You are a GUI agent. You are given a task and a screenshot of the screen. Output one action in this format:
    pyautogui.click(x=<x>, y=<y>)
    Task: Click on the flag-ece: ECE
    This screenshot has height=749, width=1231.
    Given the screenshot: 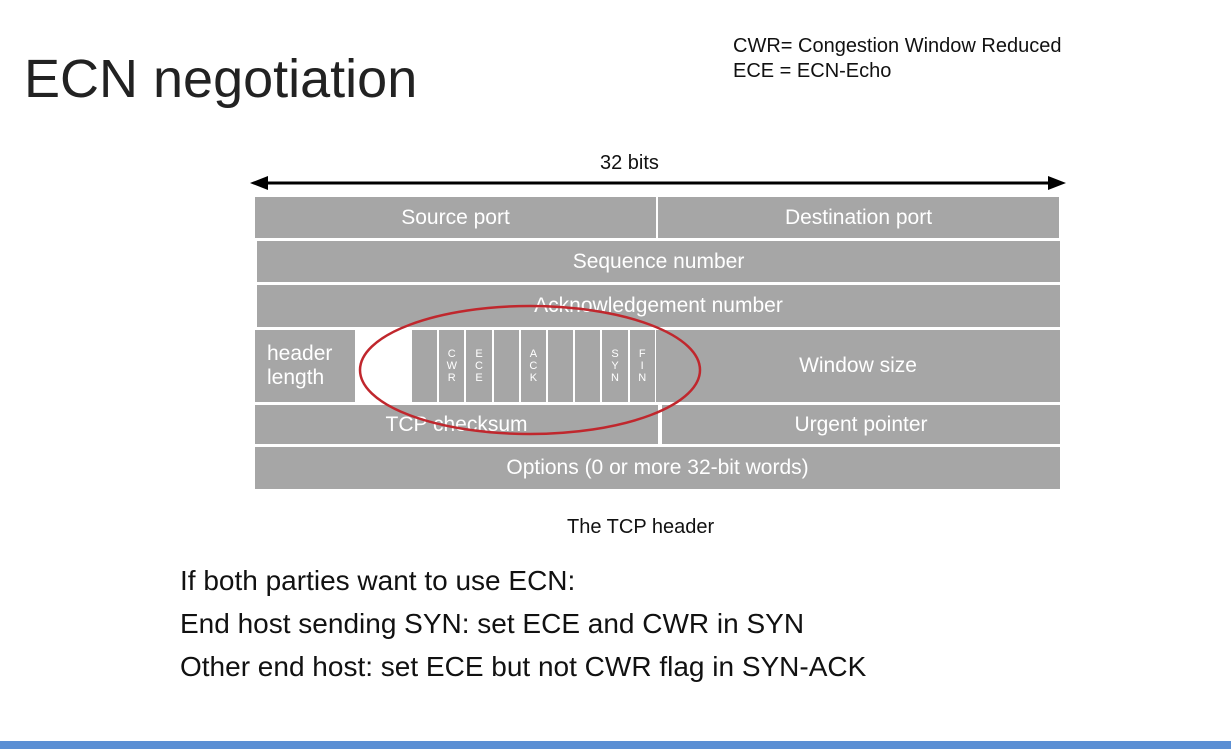 What is the action you would take?
    pyautogui.click(x=479, y=366)
    